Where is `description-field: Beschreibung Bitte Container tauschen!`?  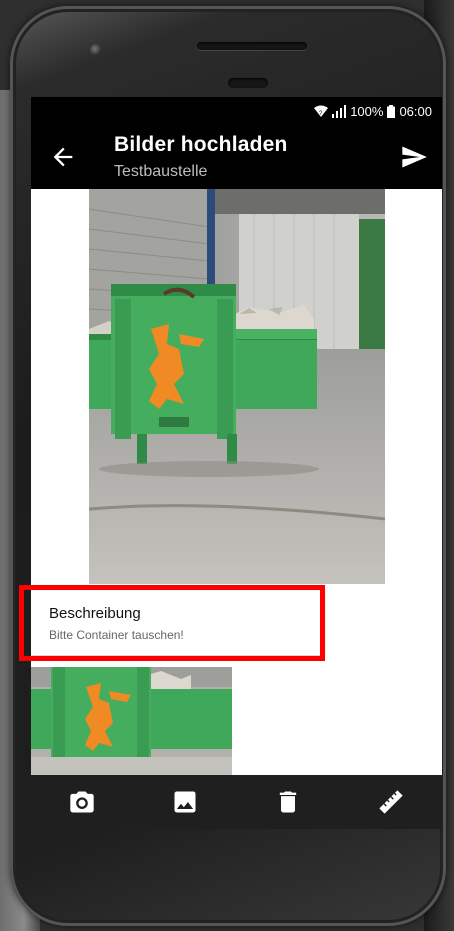 description-field: Beschreibung Bitte Container tauschen! is located at coordinates (177, 623).